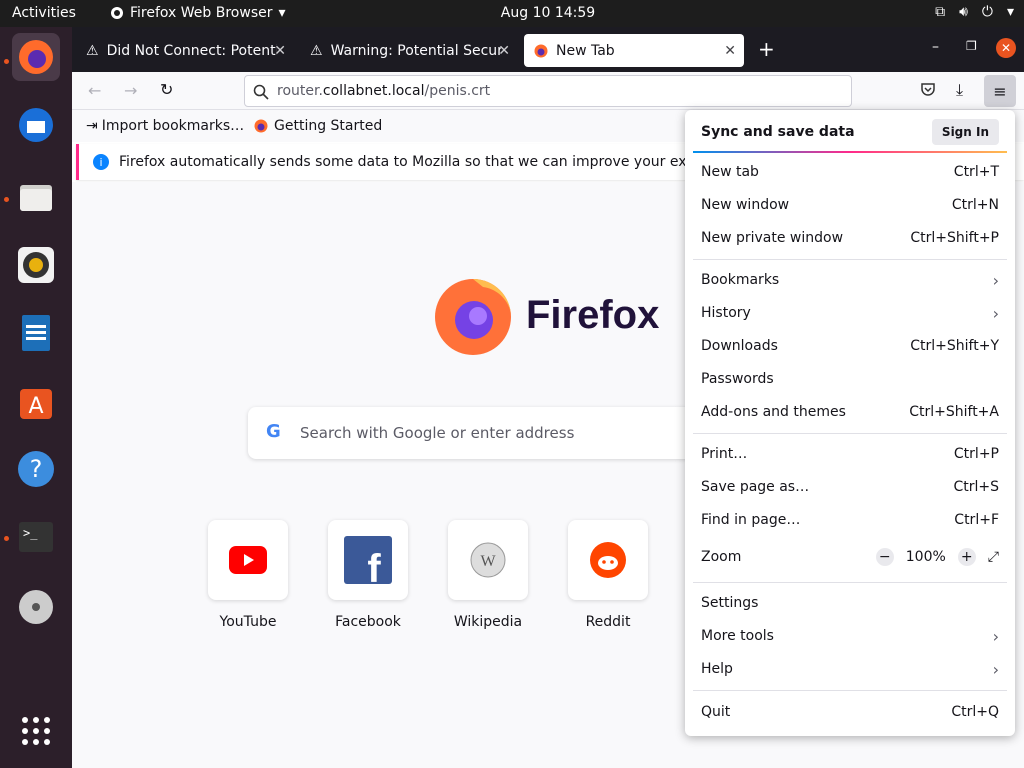 The height and width of the screenshot is (768, 1024). Describe the element at coordinates (437, 433) in the screenshot. I see `search-placeholder: Search with Google or enter address` at that location.